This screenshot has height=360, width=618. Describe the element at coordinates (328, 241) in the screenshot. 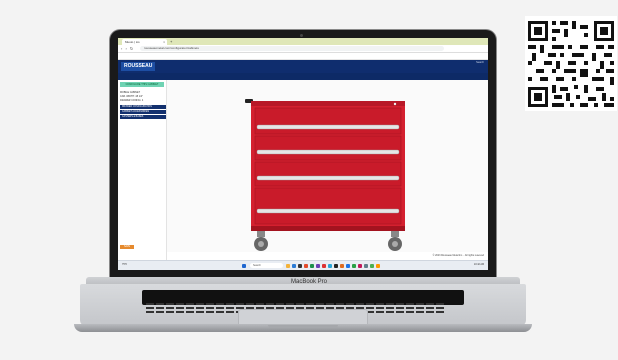

I see `casters` at that location.